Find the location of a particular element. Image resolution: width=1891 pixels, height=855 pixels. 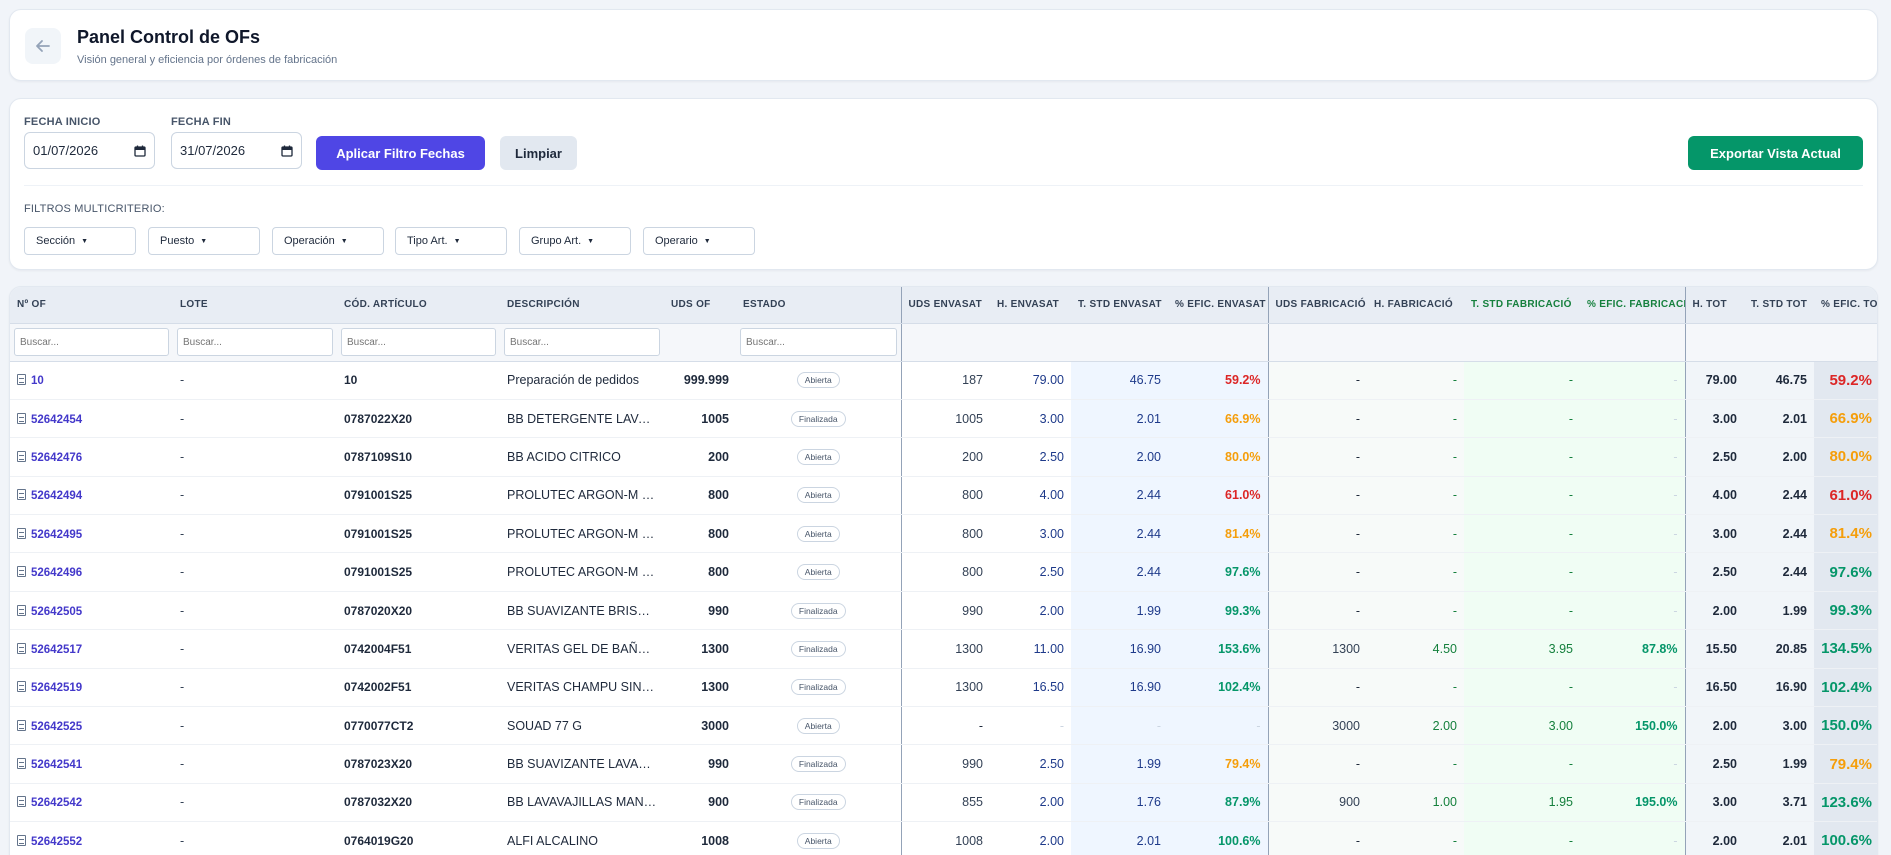

of-cell: 52642494 is located at coordinates (91, 496).